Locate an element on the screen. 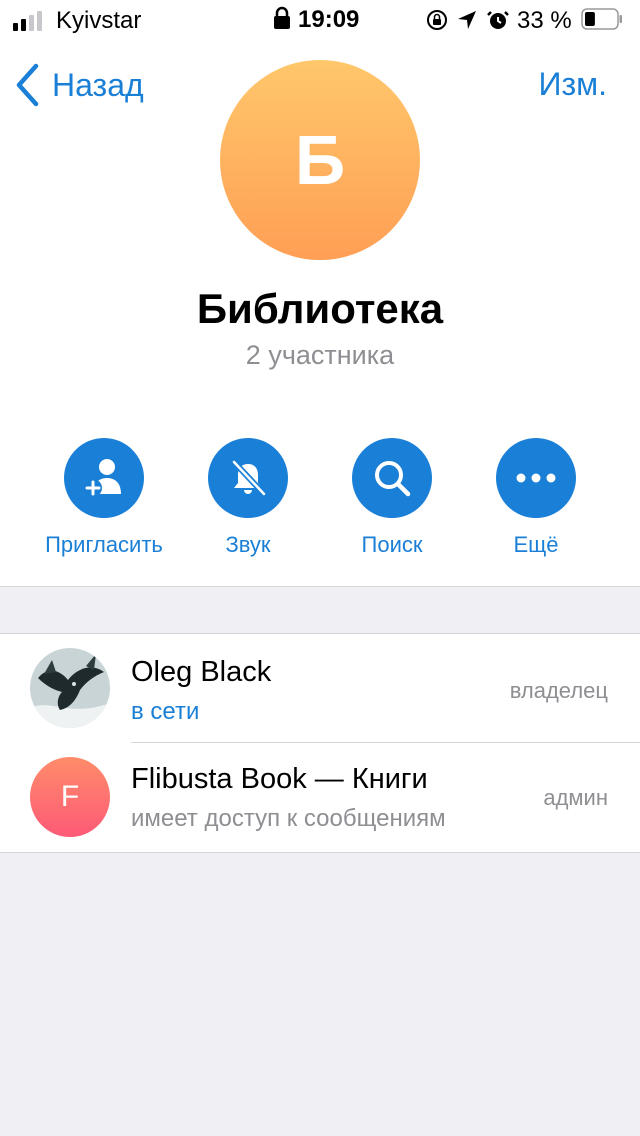 The height and width of the screenshot is (1136, 640). member-count: 2 участника is located at coordinates (320, 355).